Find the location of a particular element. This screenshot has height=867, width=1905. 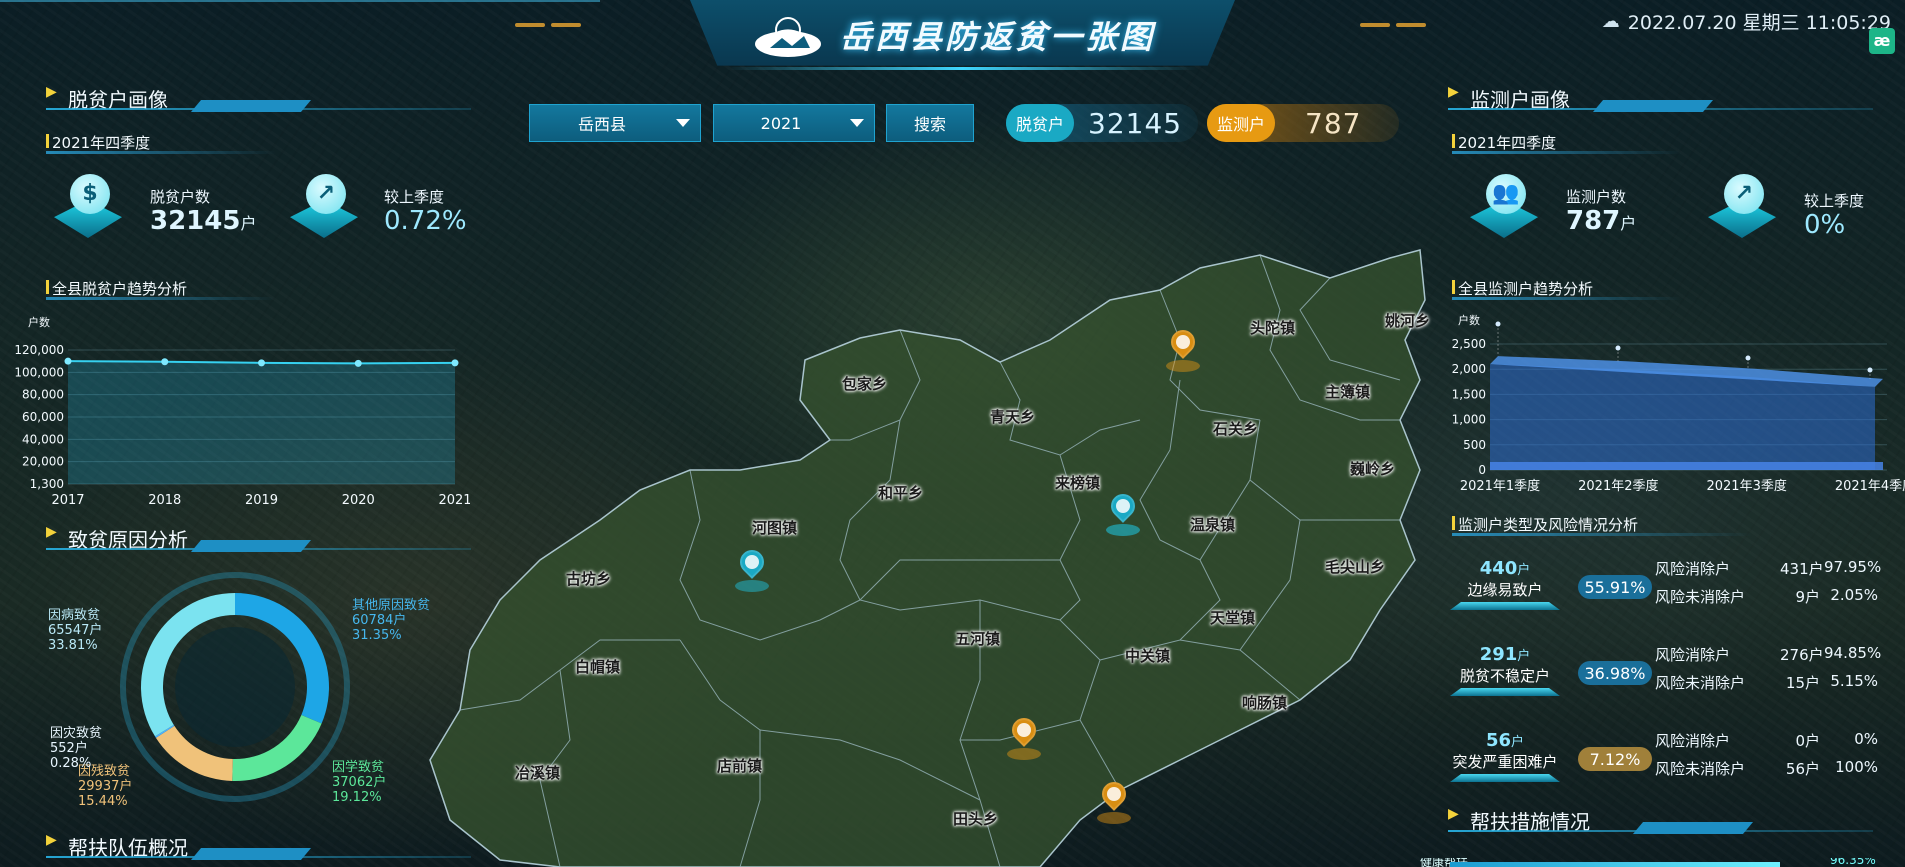

area-base is located at coordinates (1686, 466).